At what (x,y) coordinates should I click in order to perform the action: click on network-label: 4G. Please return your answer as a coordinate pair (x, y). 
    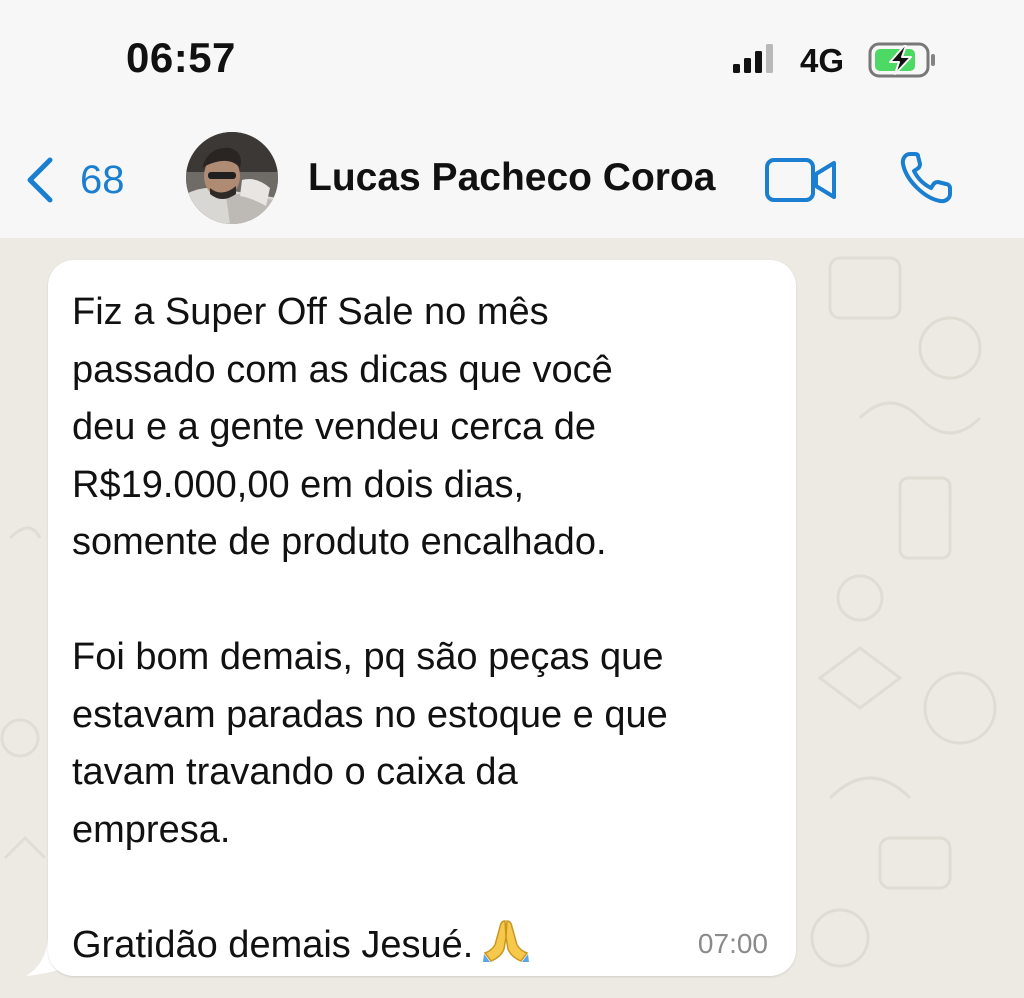
    Looking at the image, I should click on (822, 60).